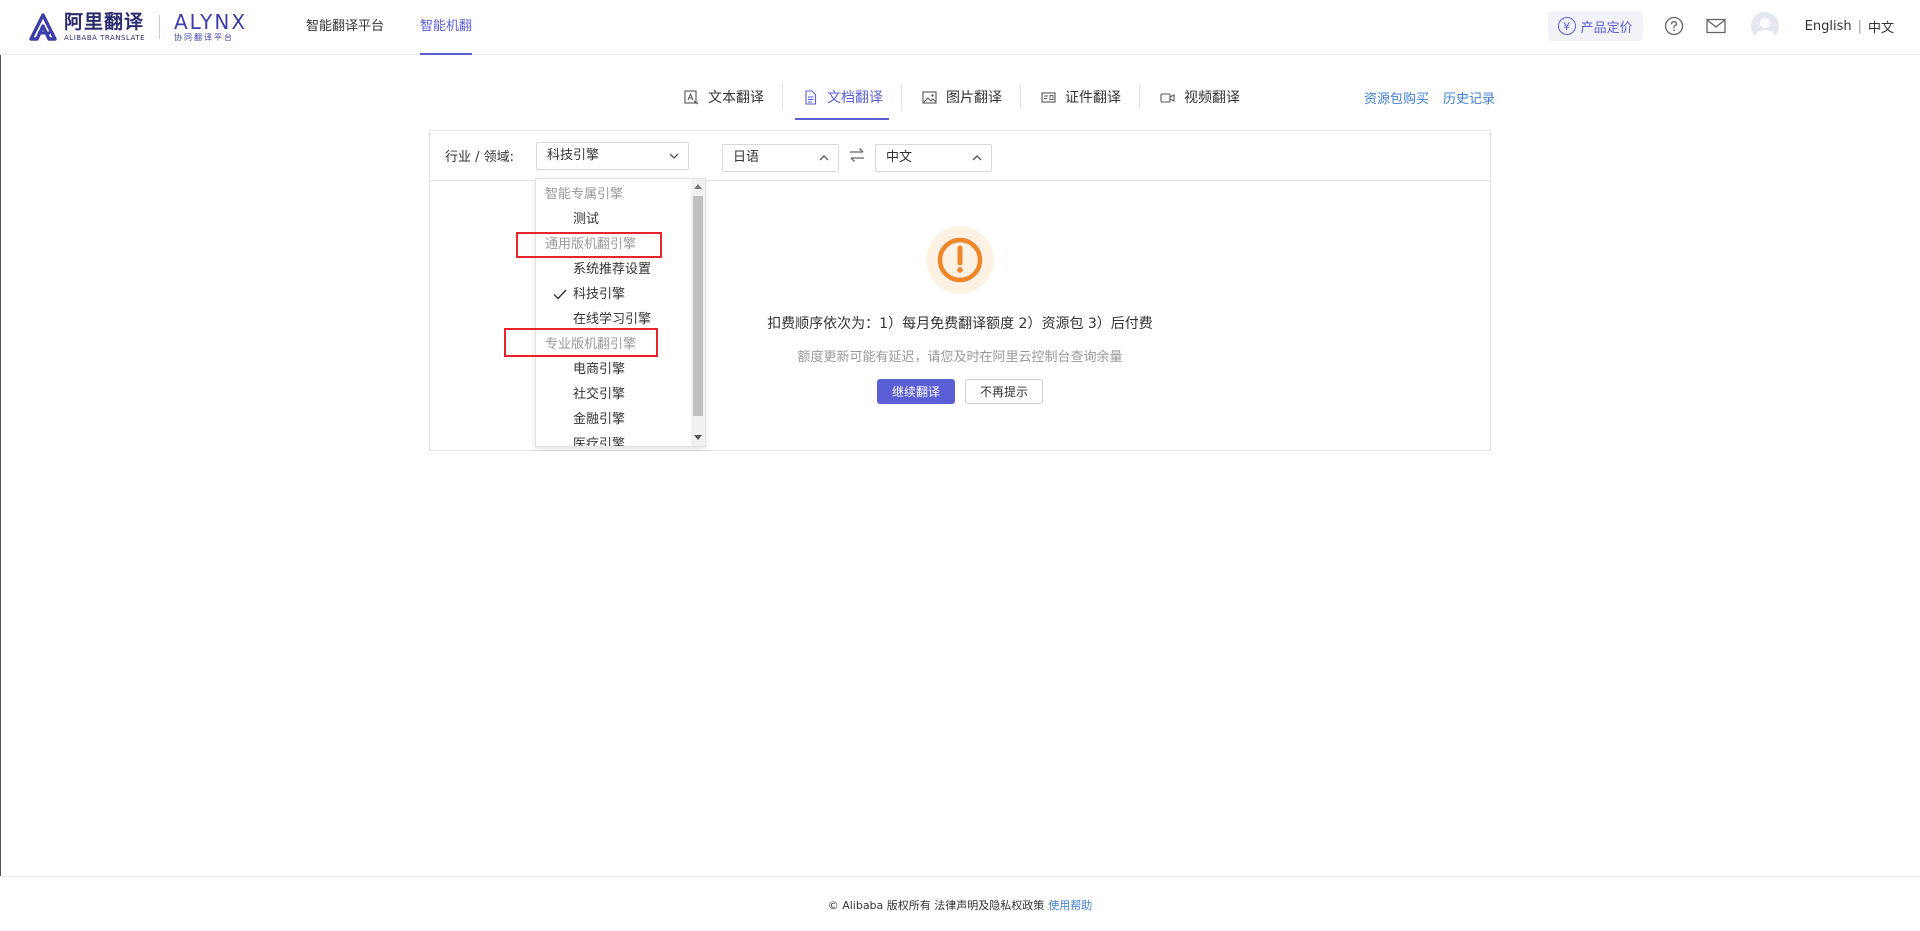  Describe the element at coordinates (899, 157) in the screenshot. I see `target-language-value: 中文` at that location.